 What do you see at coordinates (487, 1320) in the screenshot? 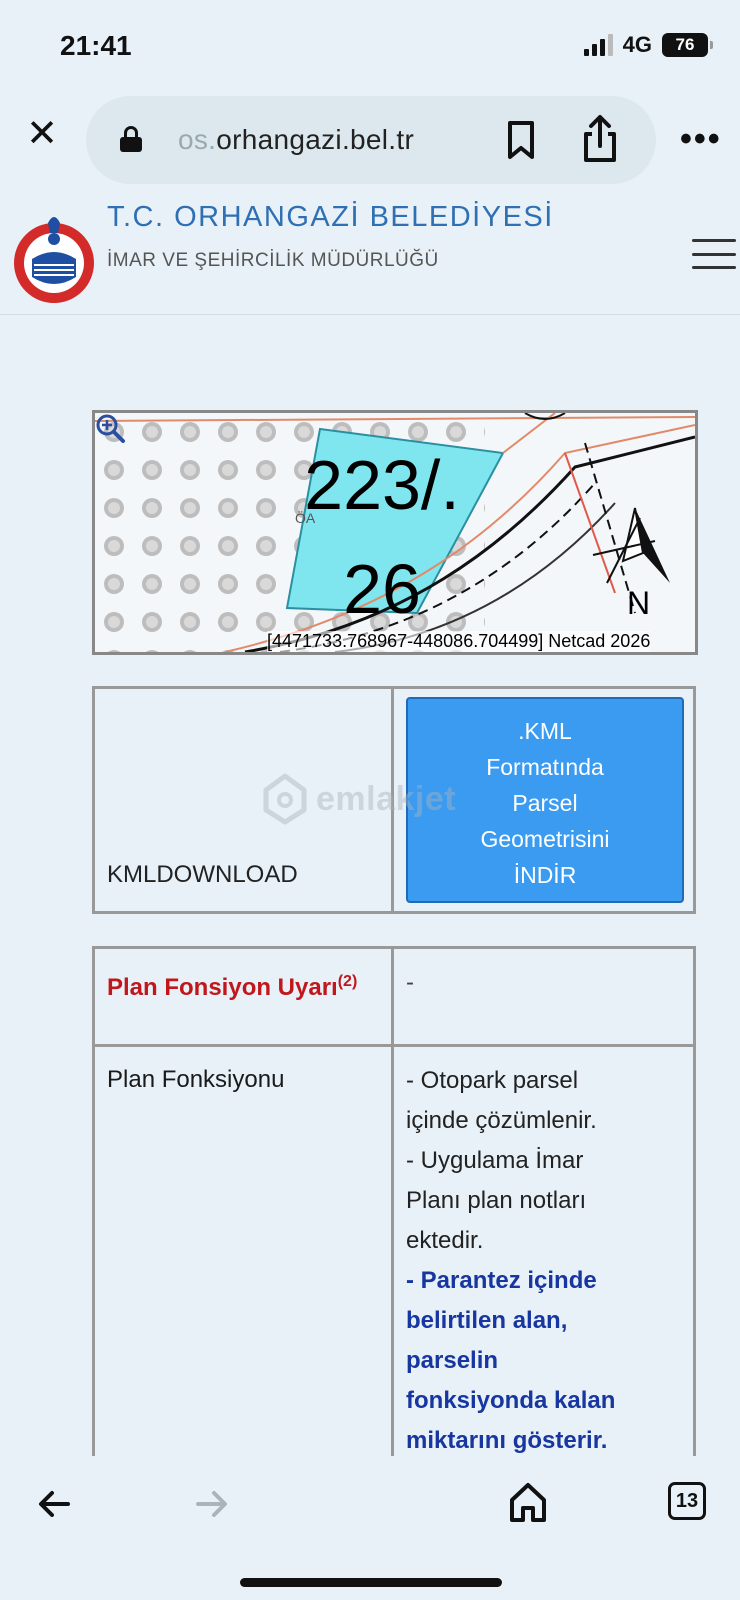
I see `plan-note-bold-line: belirtilen alan,` at bounding box center [487, 1320].